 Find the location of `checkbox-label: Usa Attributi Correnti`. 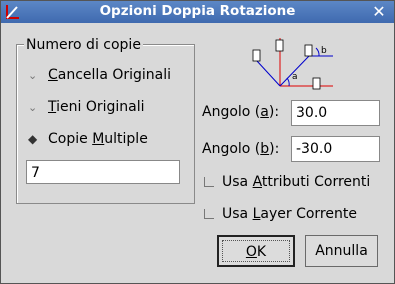

checkbox-label: Usa Attributi Correnti is located at coordinates (296, 182).